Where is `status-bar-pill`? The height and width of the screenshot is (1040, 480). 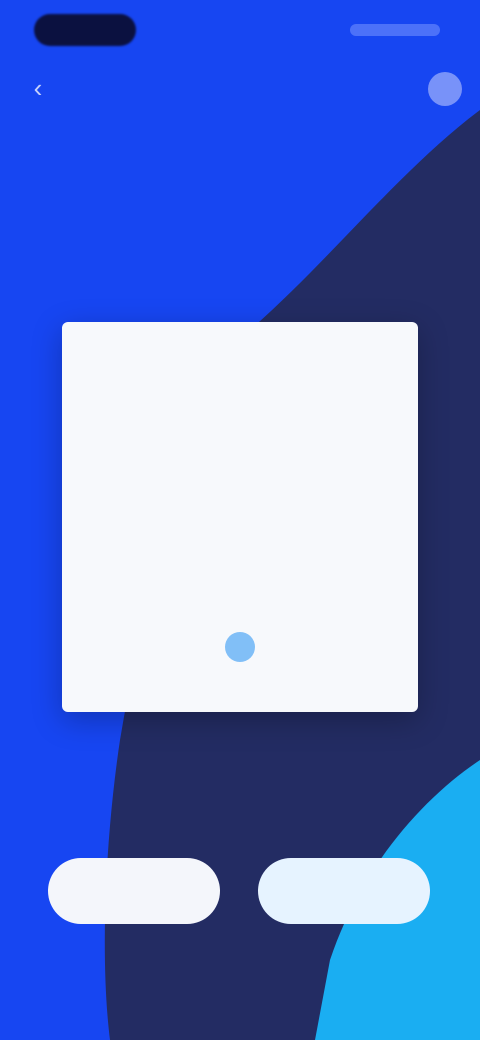
status-bar-pill is located at coordinates (85, 30).